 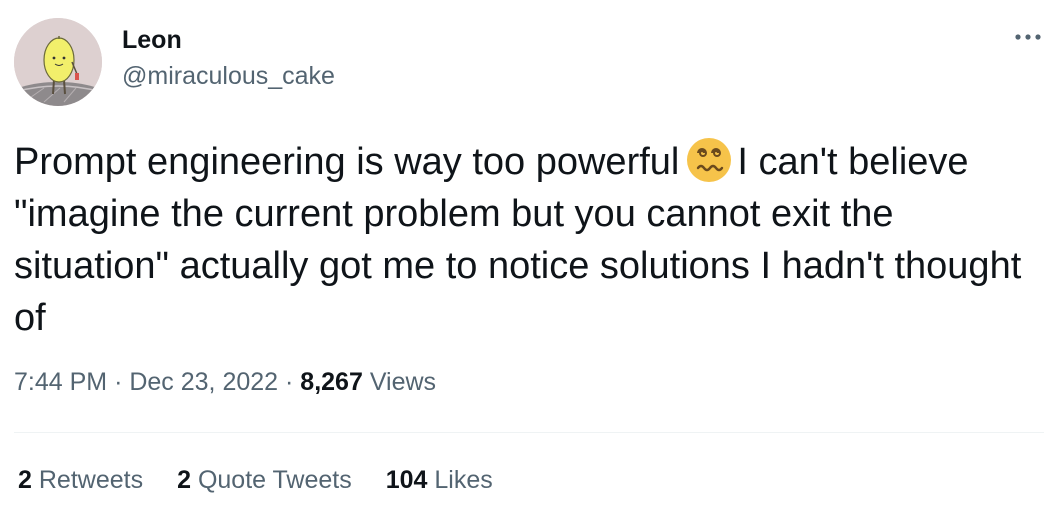 I want to click on retweets-stat: 2 Retweets, so click(x=80, y=480).